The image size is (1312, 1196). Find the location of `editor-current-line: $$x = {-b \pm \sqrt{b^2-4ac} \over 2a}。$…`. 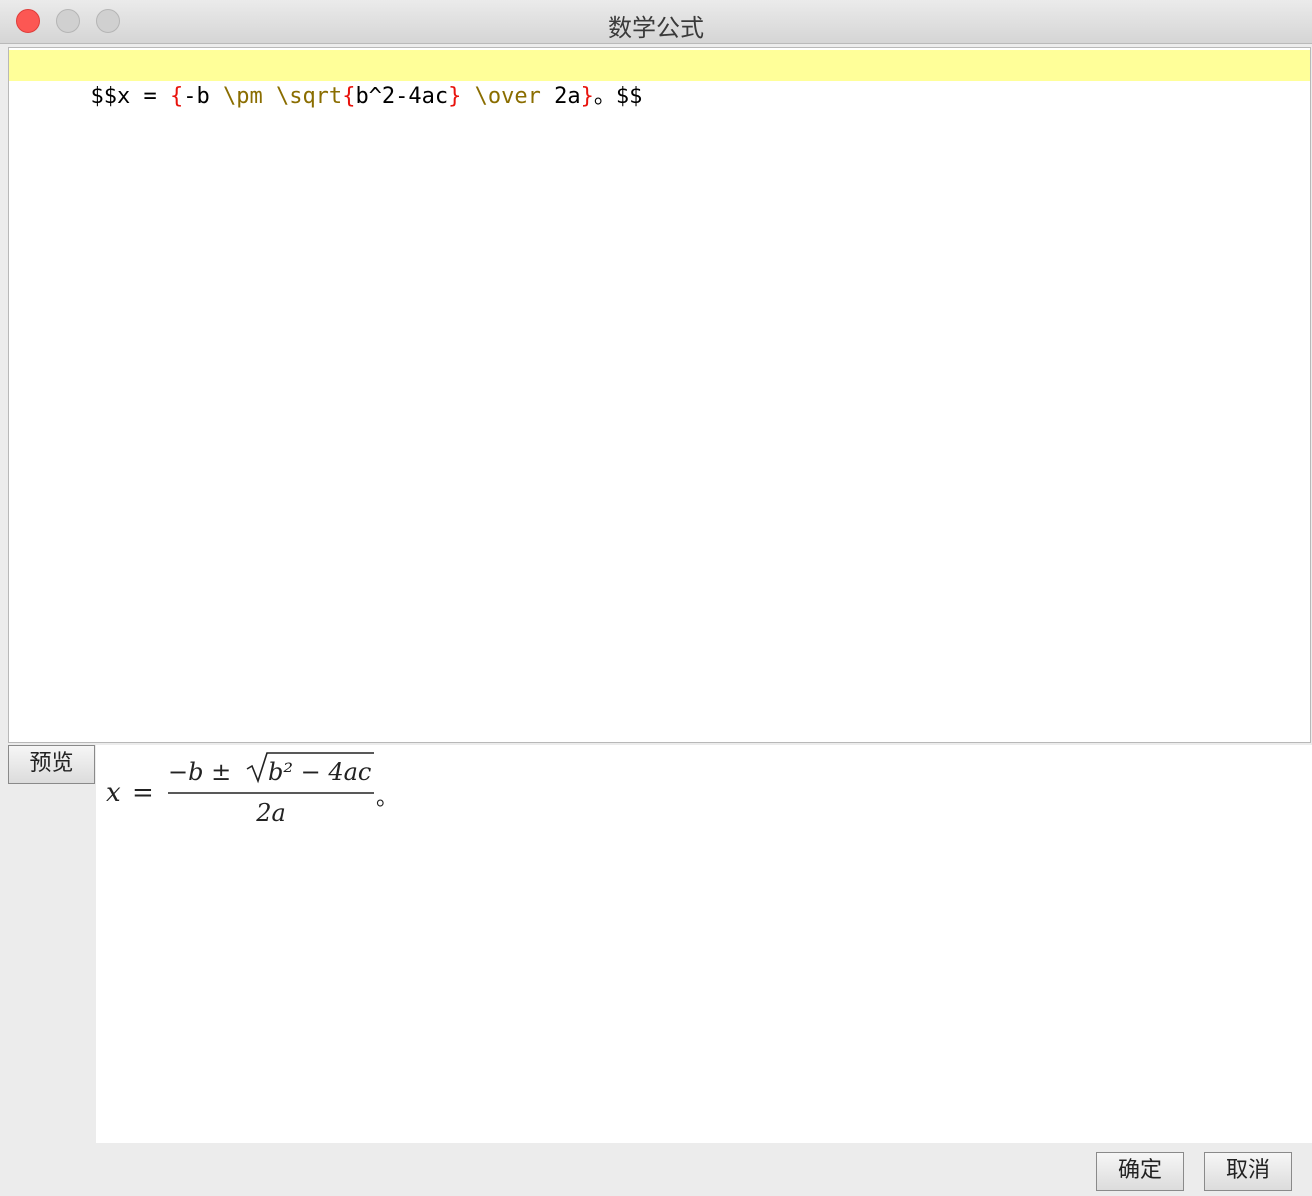

editor-current-line: $$x = {-b \pm \sqrt{b^2-4ac} \over 2a}。$… is located at coordinates (659, 79).